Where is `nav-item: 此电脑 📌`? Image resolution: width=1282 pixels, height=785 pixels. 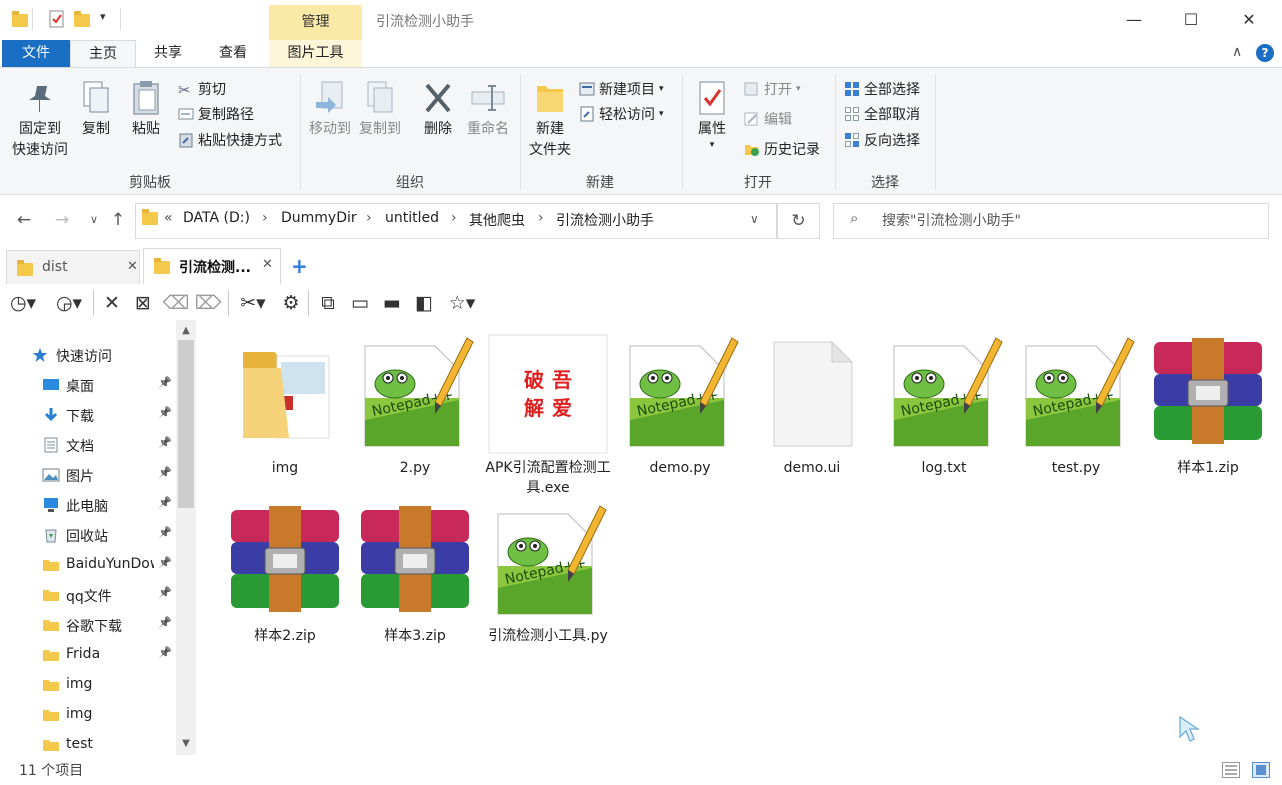 nav-item: 此电脑 📌 is located at coordinates (88, 505).